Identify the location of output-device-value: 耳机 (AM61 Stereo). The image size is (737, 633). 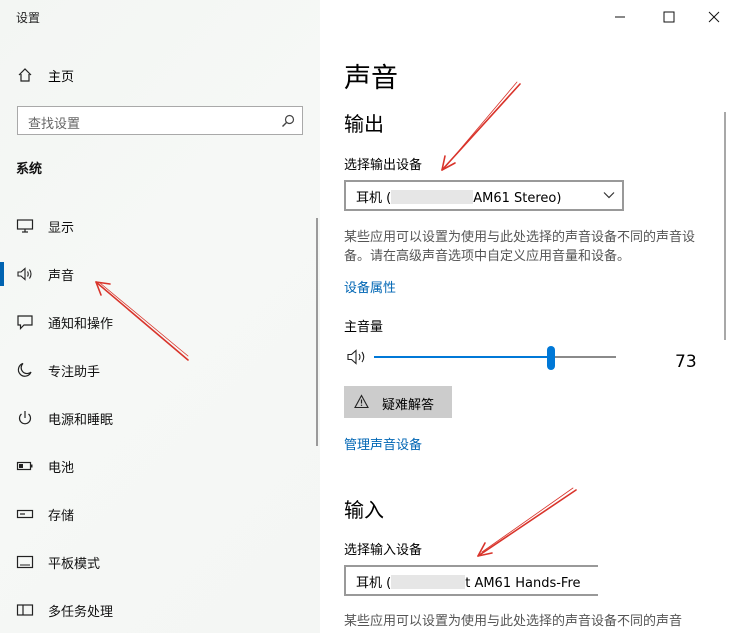
(459, 198).